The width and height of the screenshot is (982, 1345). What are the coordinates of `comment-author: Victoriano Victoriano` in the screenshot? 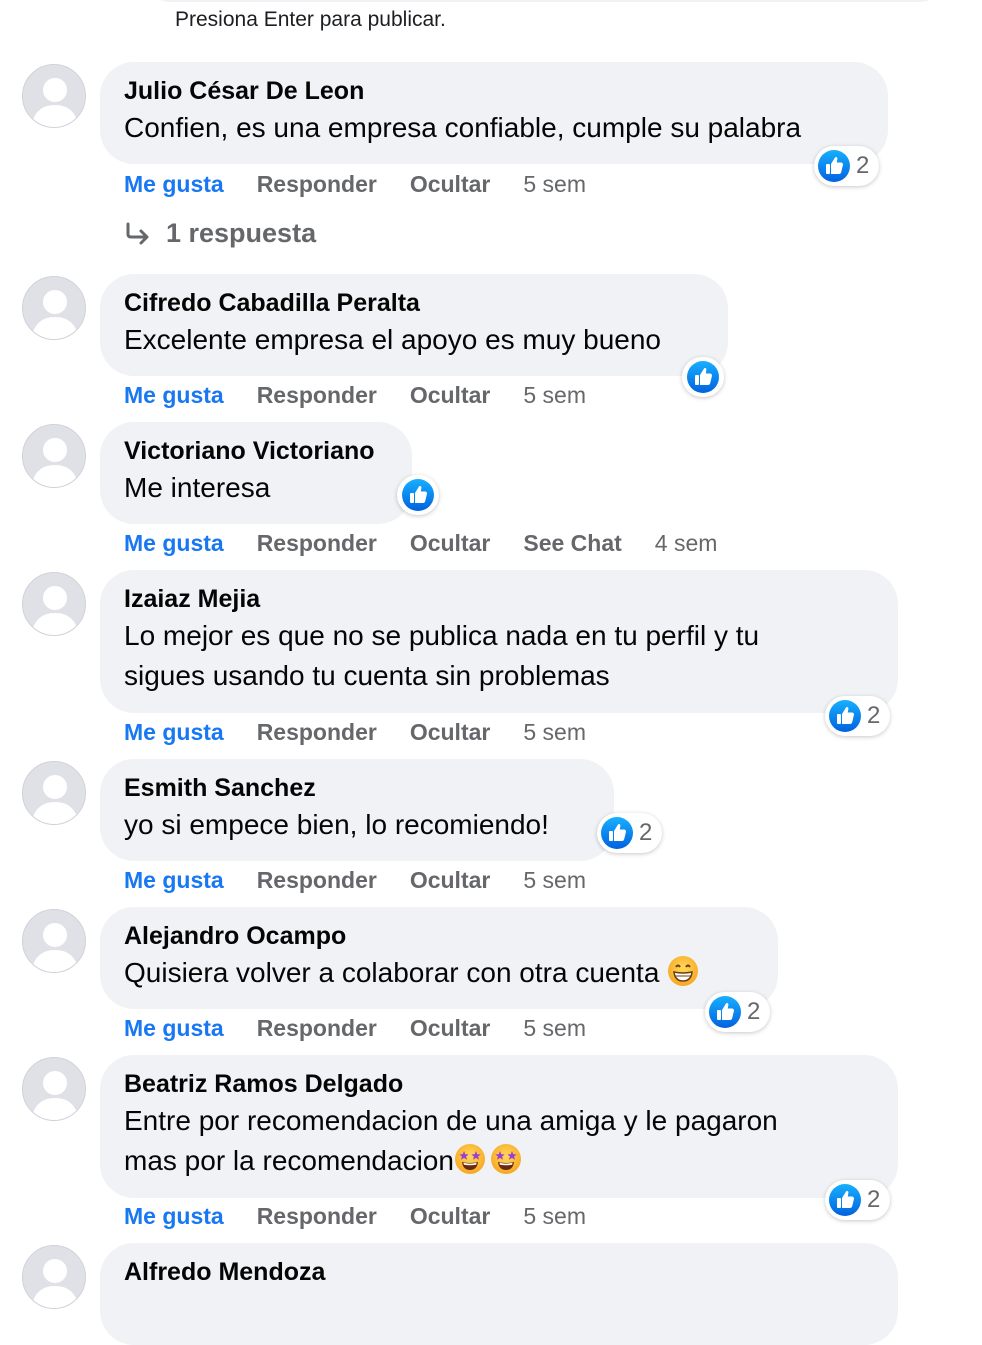 It's located at (256, 451).